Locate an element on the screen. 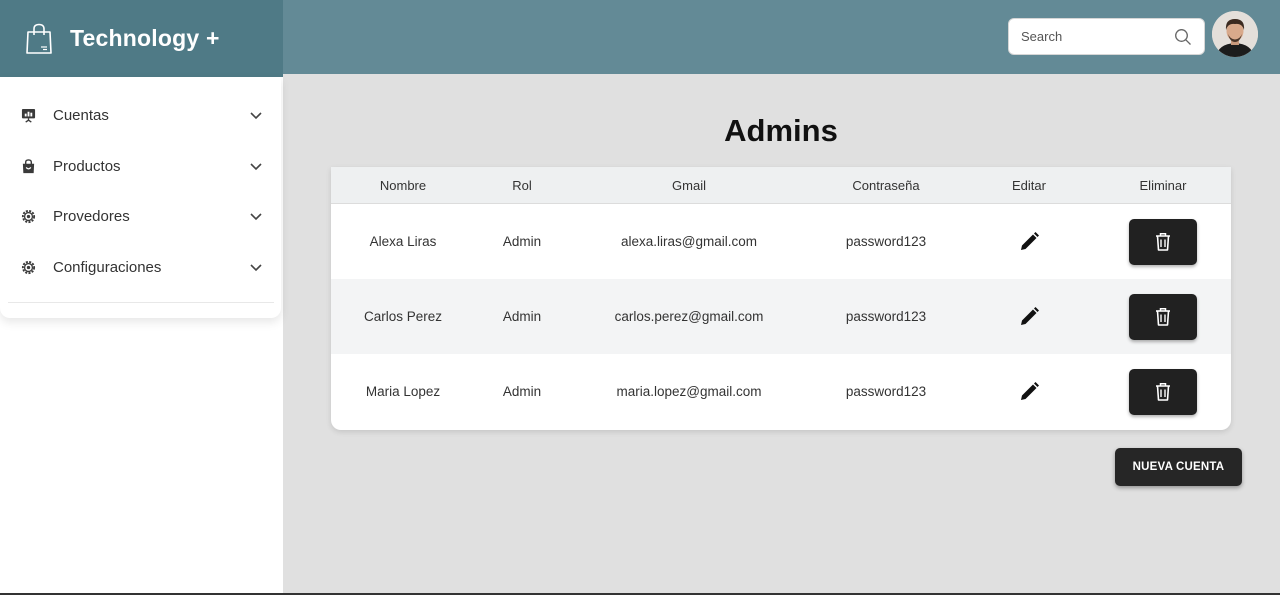  cell-nombre: Maria Lopez is located at coordinates (403, 391).